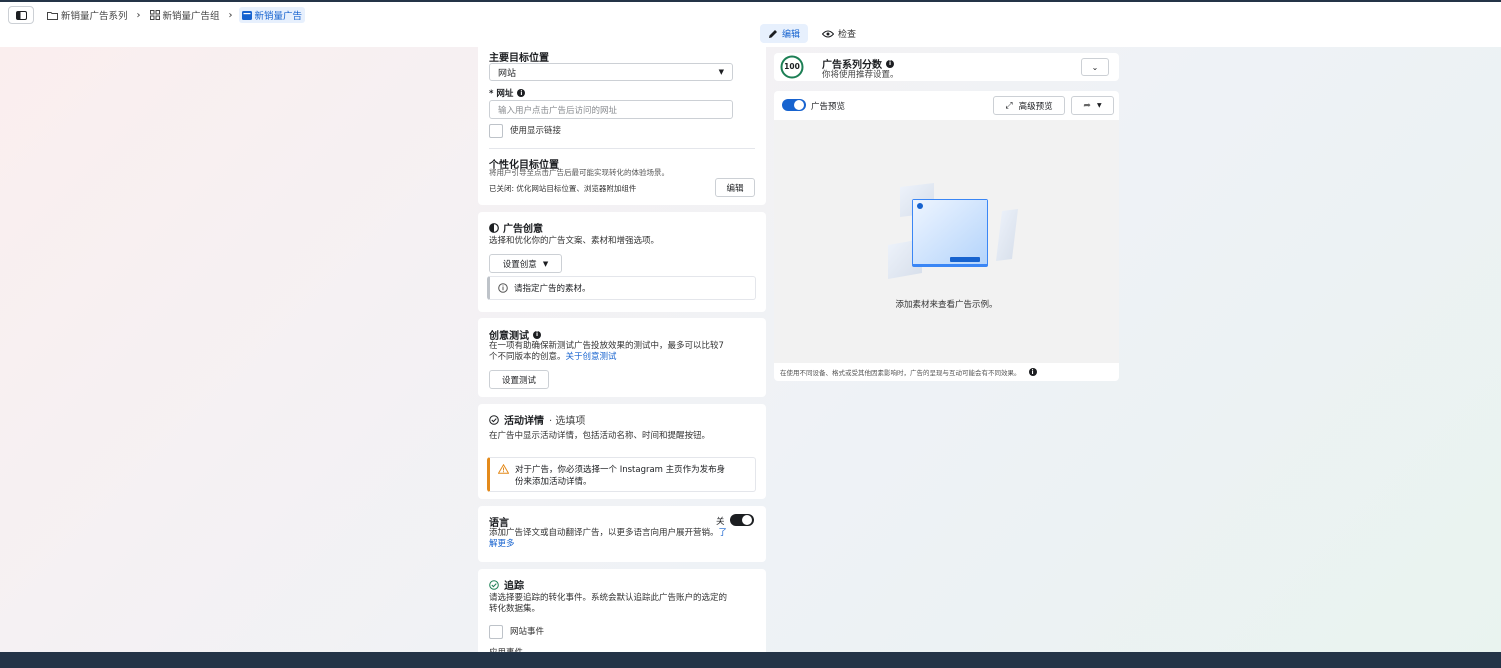  I want to click on language-toggle, so click(742, 520).